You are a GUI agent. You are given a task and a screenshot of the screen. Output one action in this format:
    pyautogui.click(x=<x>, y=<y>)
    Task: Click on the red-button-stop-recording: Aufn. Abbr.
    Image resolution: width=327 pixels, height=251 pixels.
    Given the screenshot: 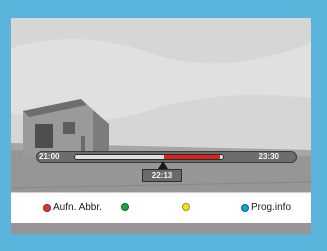 What is the action you would take?
    pyautogui.click(x=72, y=208)
    